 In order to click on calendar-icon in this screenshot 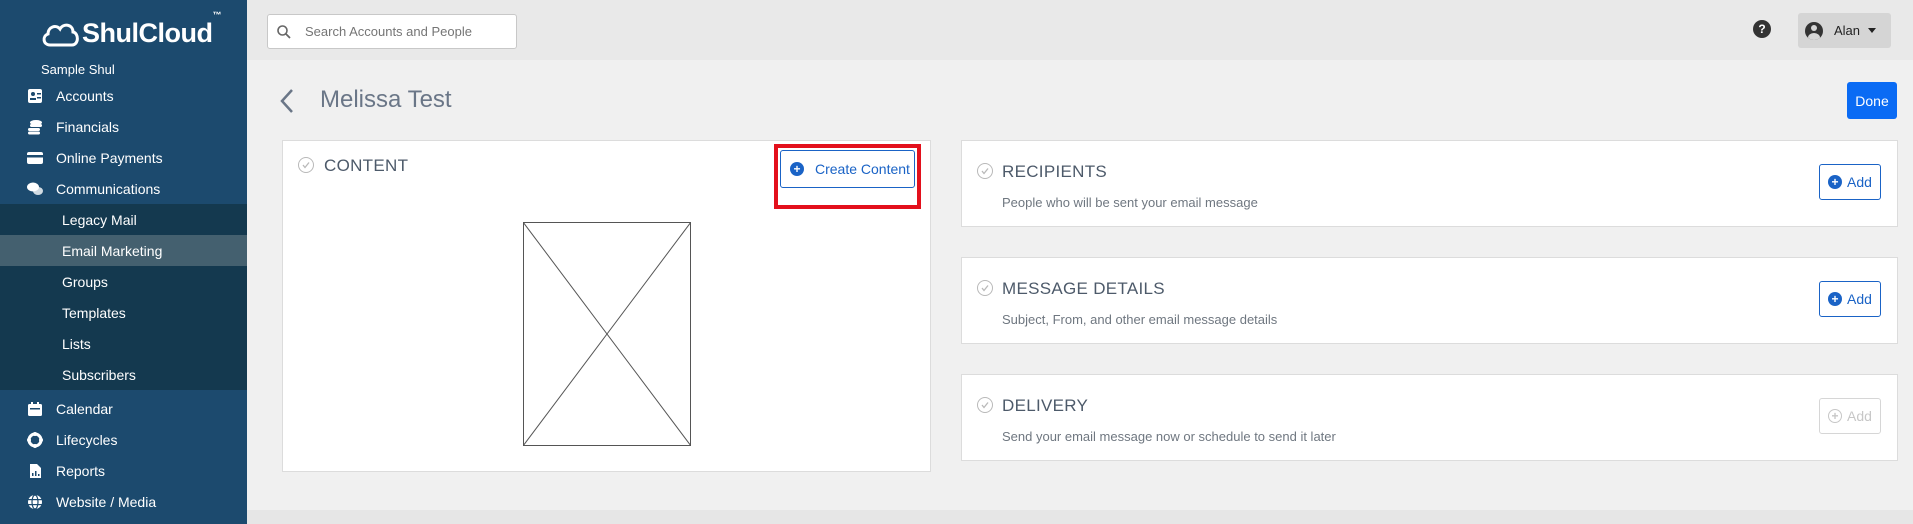, I will do `click(35, 409)`.